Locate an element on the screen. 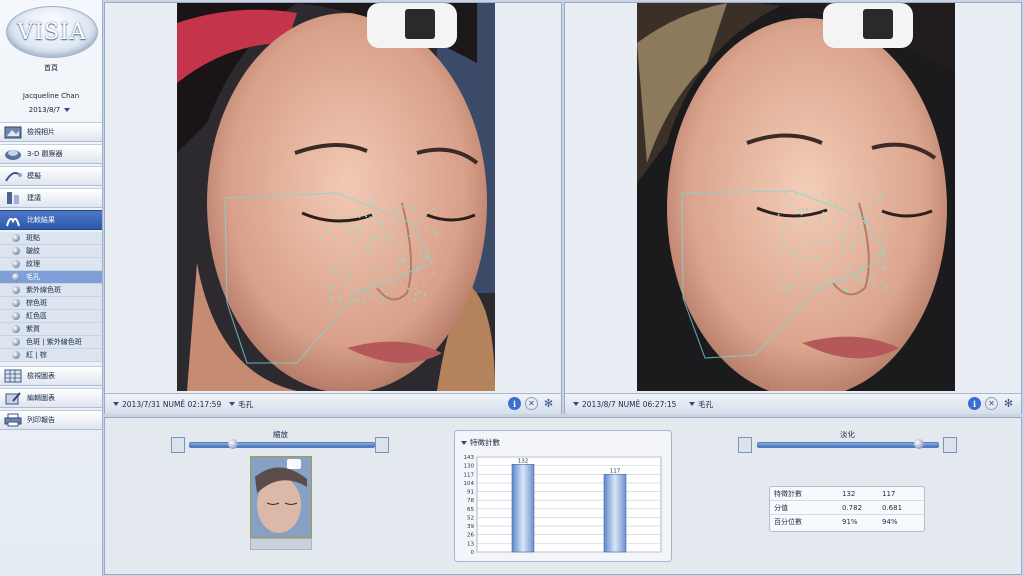  left-mode-selector: 毛孔 is located at coordinates (241, 404).